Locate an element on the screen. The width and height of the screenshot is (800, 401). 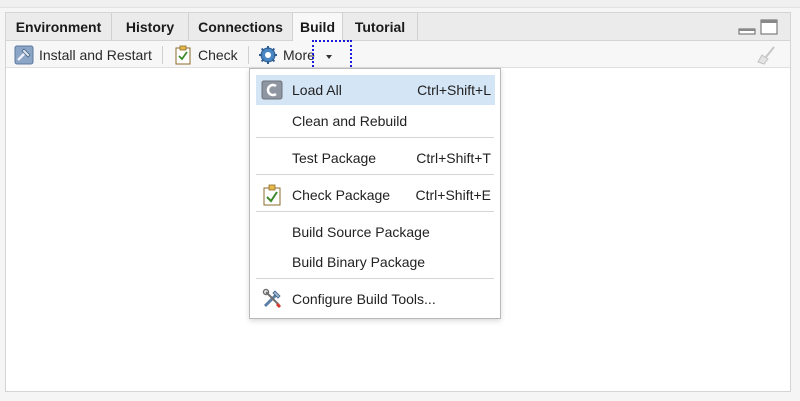
menu-item-check-package: Check Package Ctrl+Shift+E is located at coordinates (375, 195).